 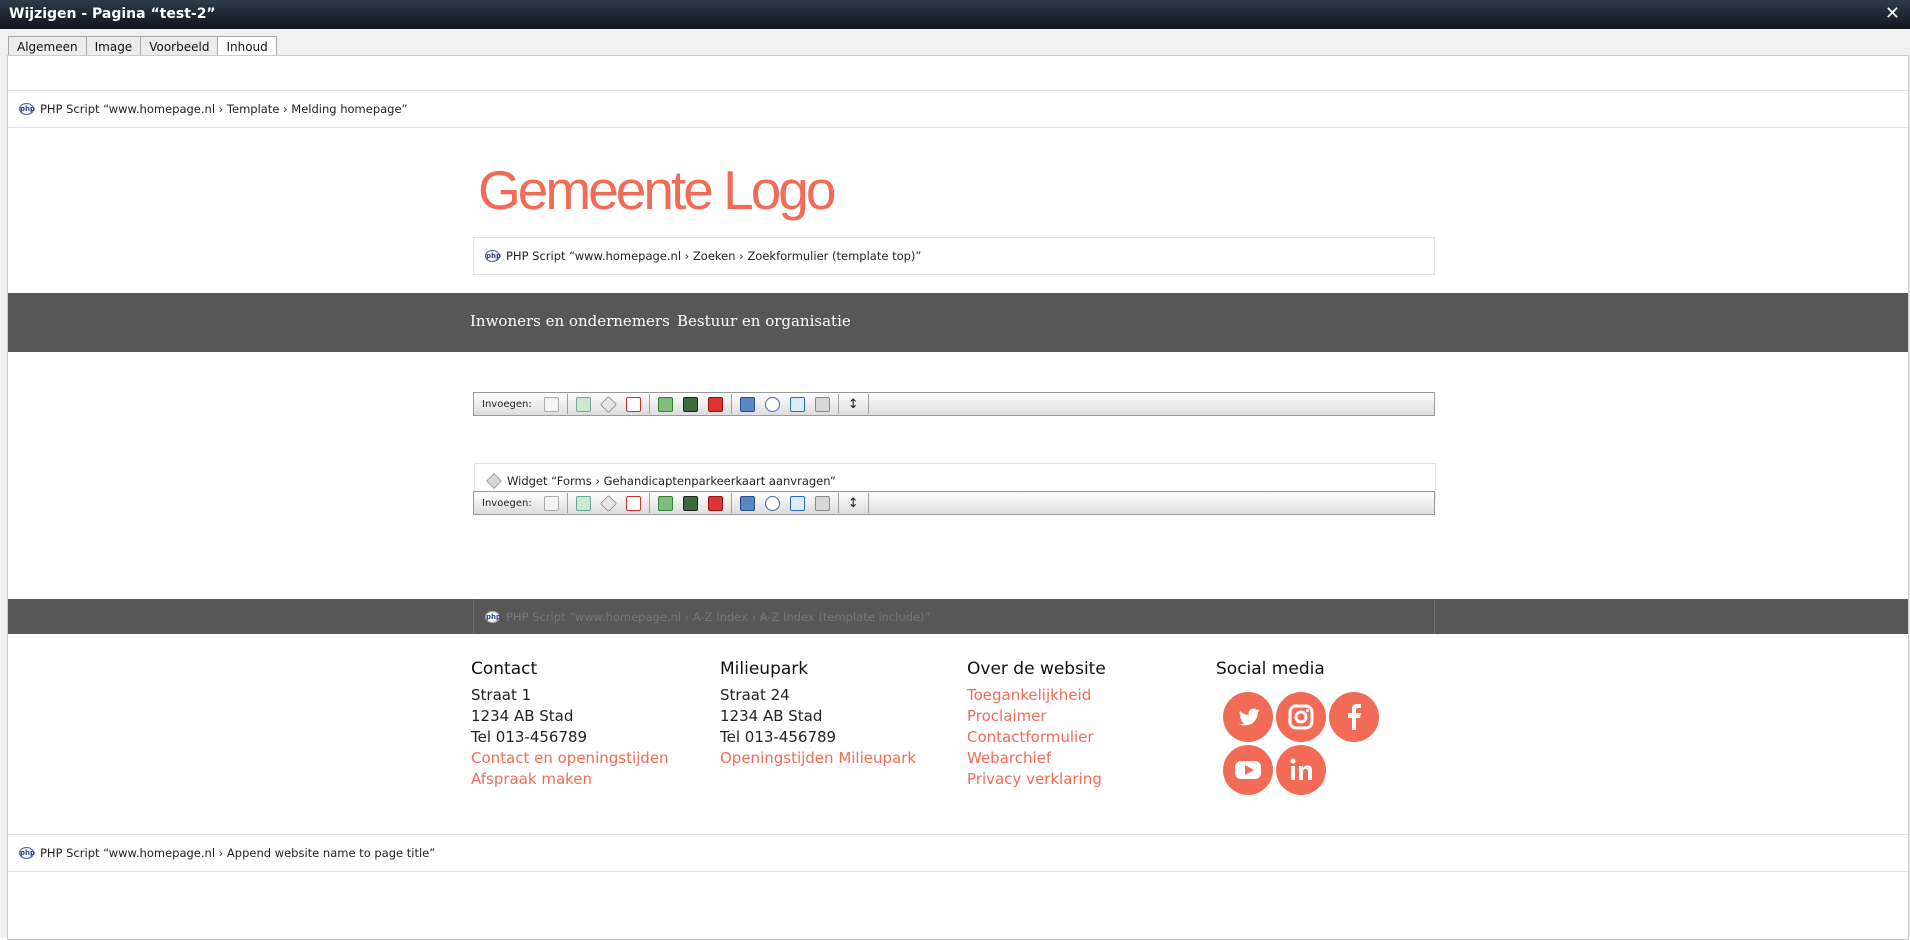 I want to click on link-afspraak-maken: Afspraak maken, so click(x=570, y=779).